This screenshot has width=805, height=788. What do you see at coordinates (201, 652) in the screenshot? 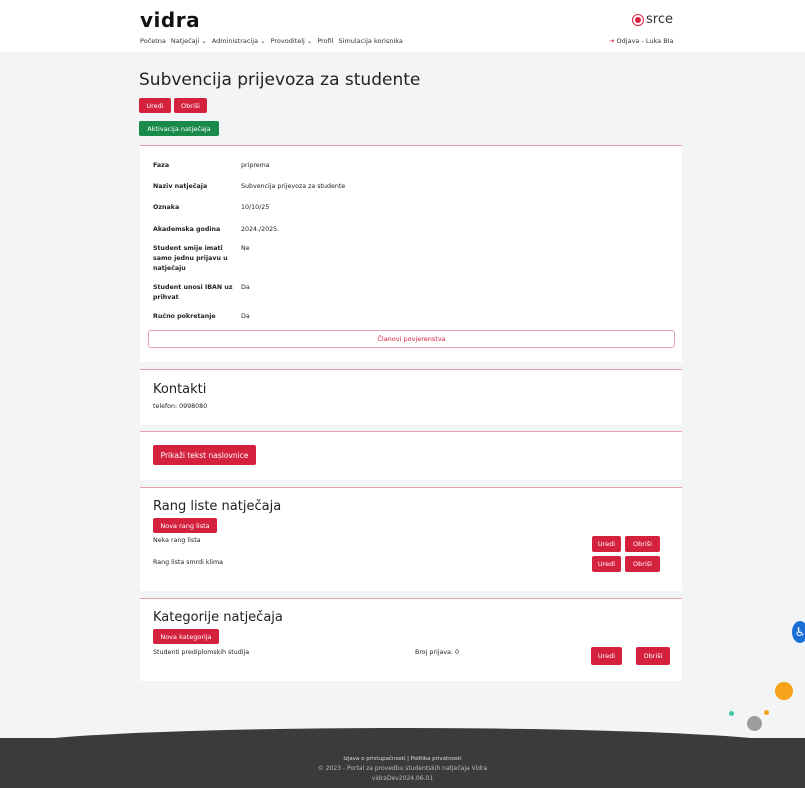
I see `category-name: Studenti prediplomskih studija` at bounding box center [201, 652].